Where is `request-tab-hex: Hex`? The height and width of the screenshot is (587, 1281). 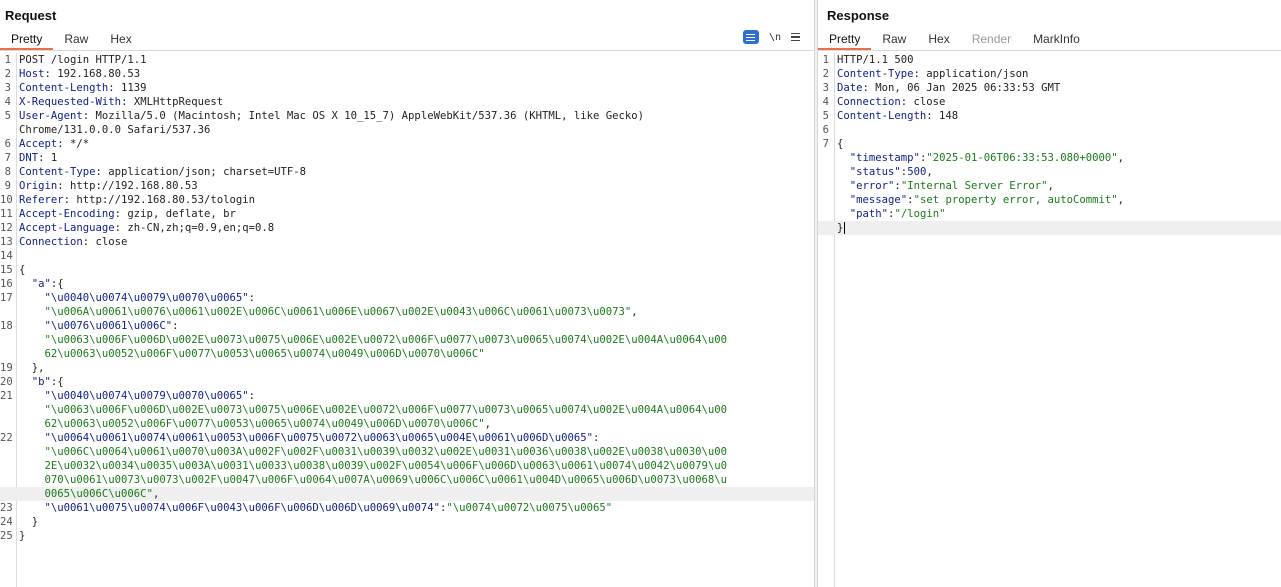 request-tab-hex: Hex is located at coordinates (120, 40).